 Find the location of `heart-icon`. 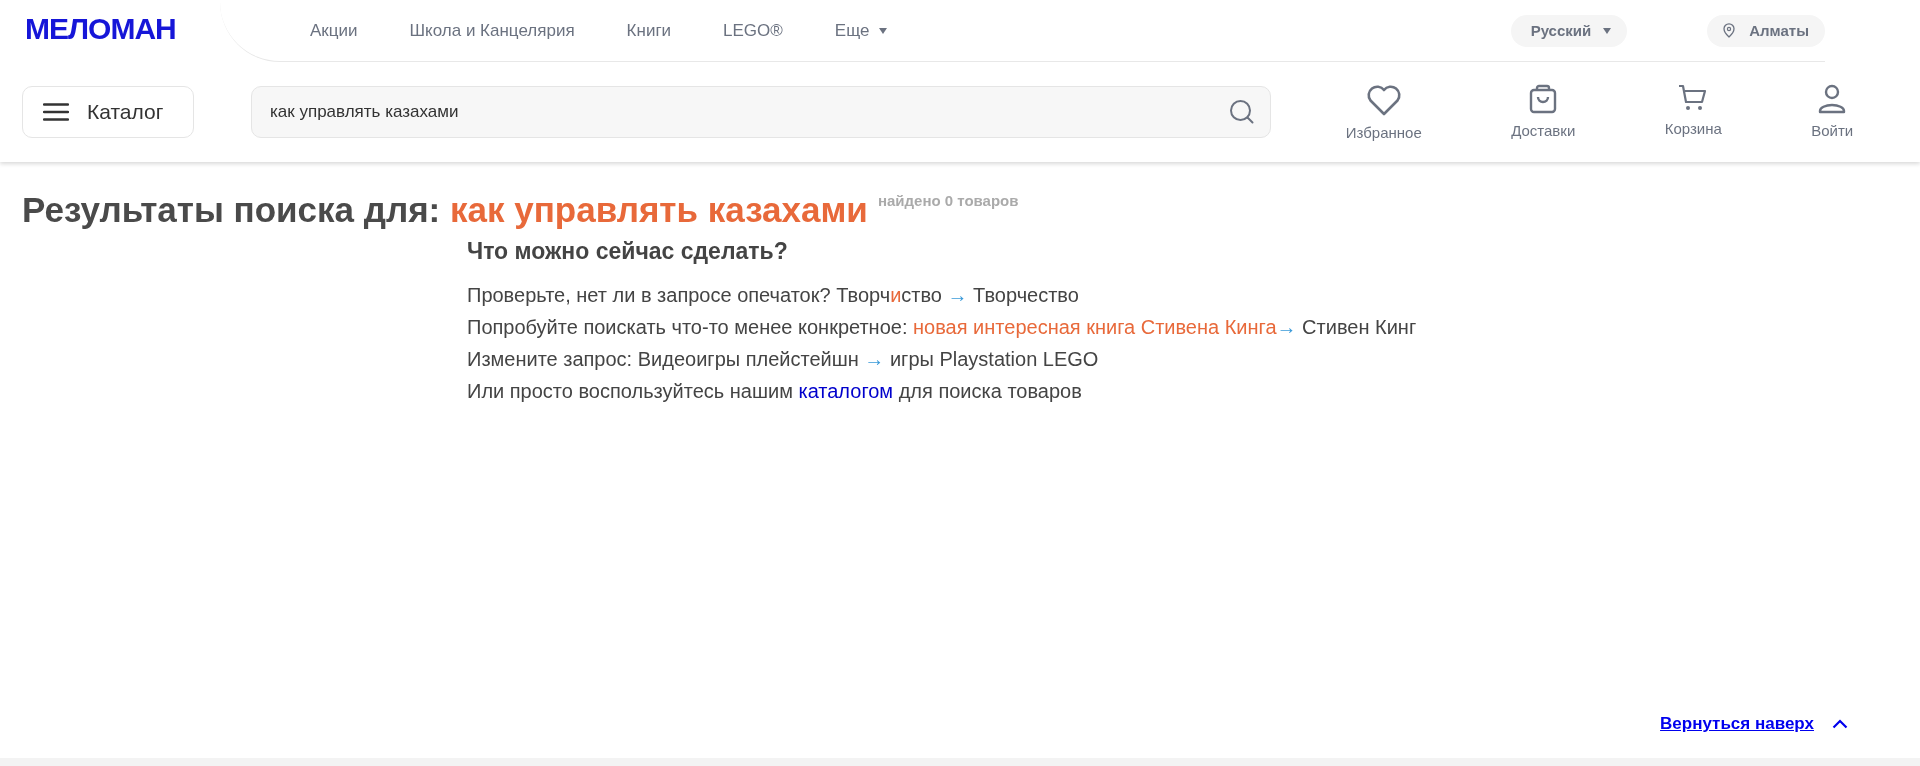

heart-icon is located at coordinates (1383, 99).